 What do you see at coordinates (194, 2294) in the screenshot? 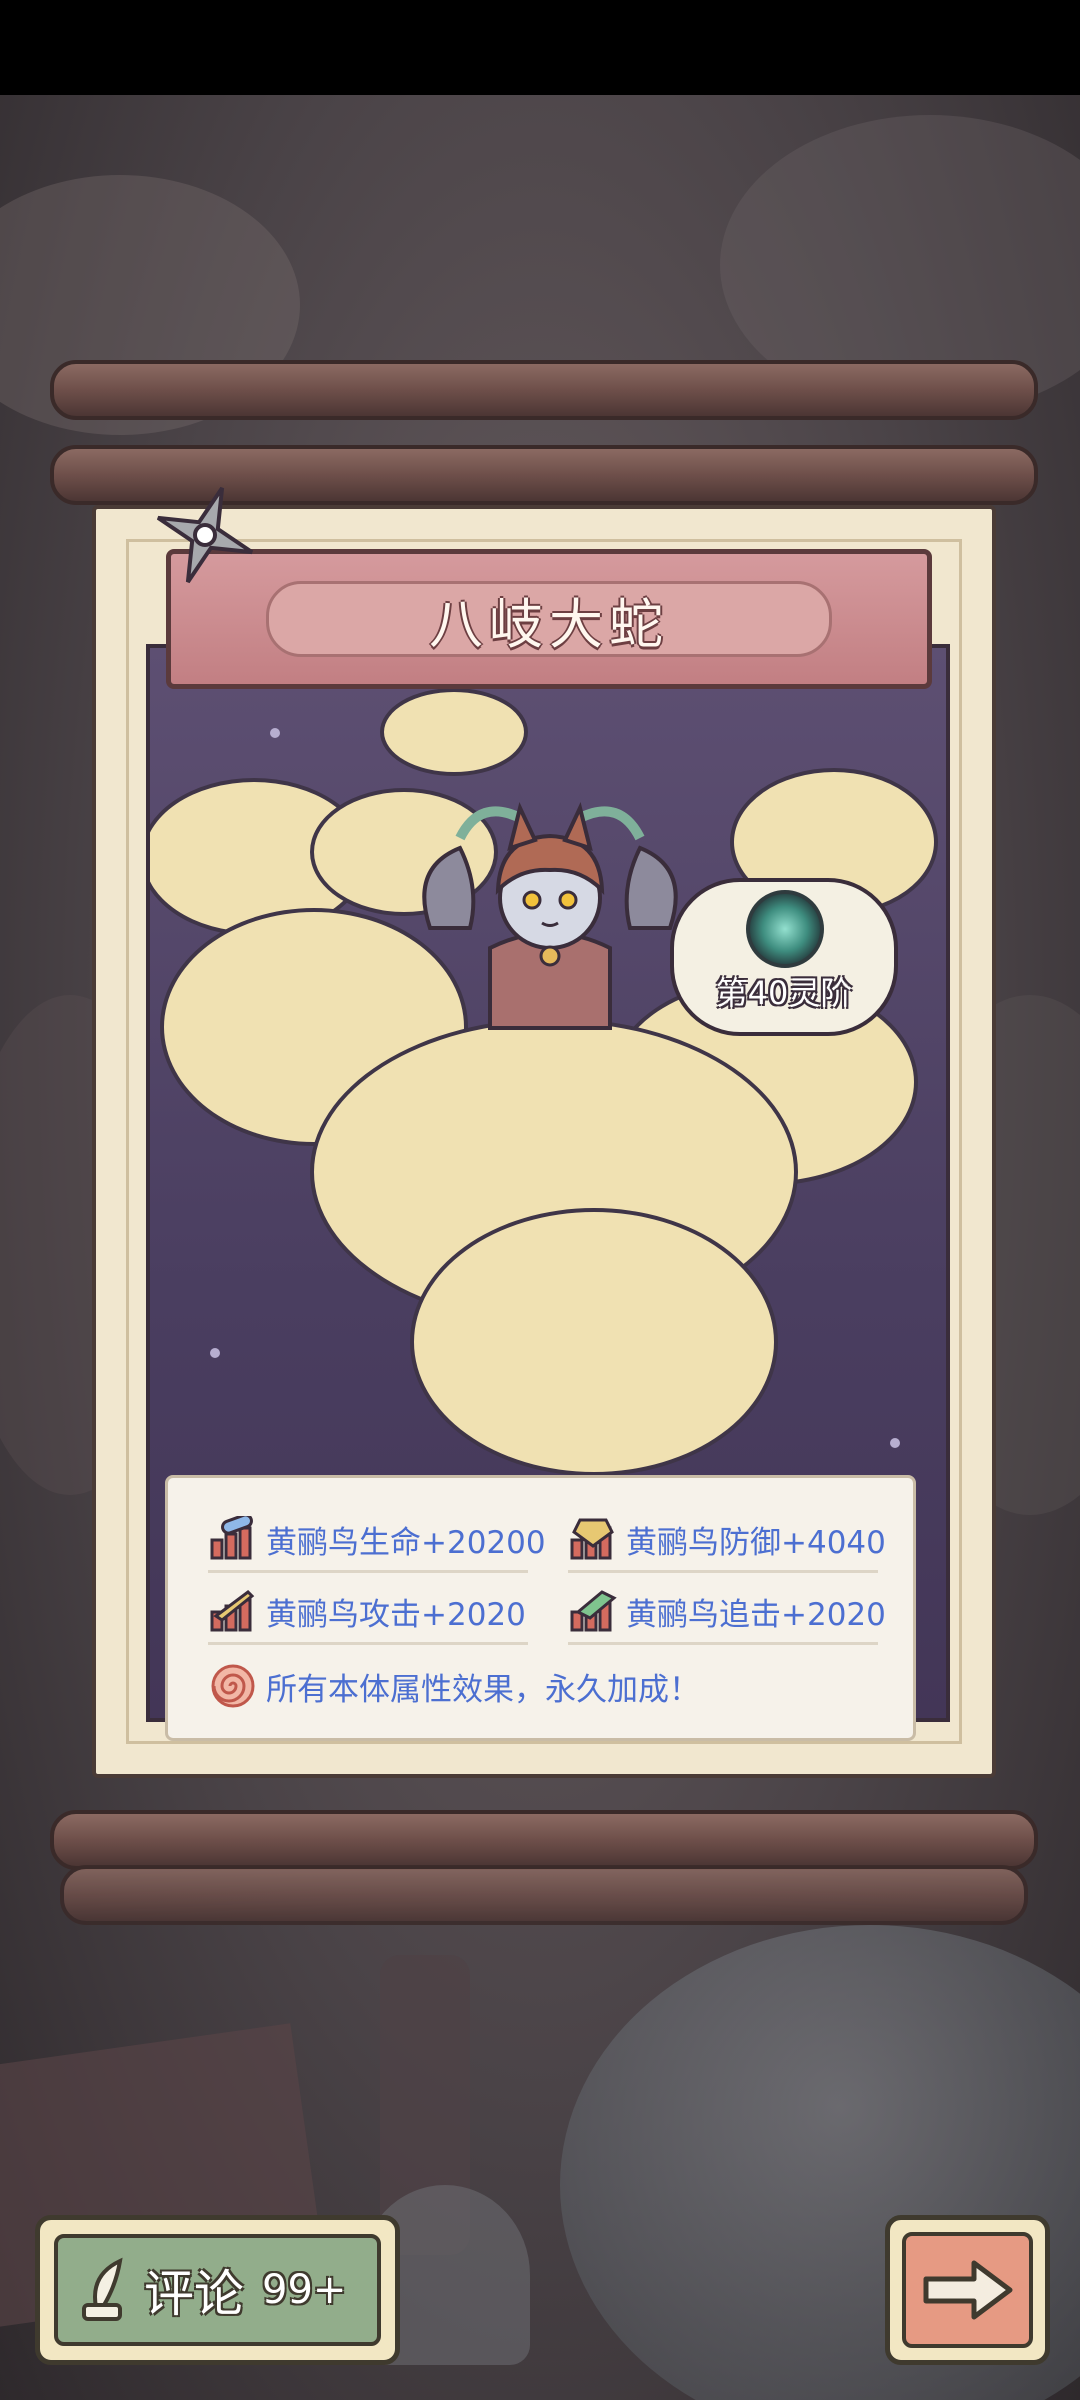
I see `comment-label: 评论` at bounding box center [194, 2294].